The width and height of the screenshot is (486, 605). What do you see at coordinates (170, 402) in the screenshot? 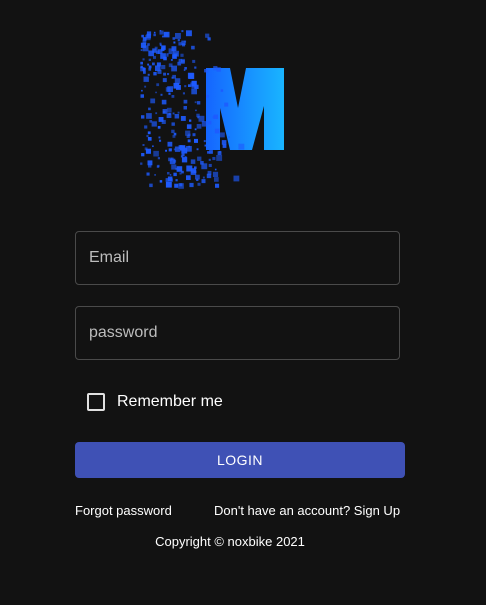
I see `remember-me-label: Remember me` at bounding box center [170, 402].